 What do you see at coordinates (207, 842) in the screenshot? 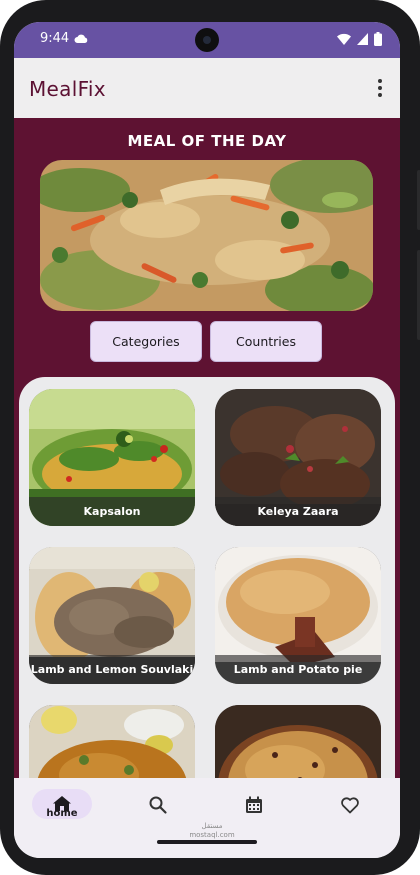
I see `gesture-bar` at bounding box center [207, 842].